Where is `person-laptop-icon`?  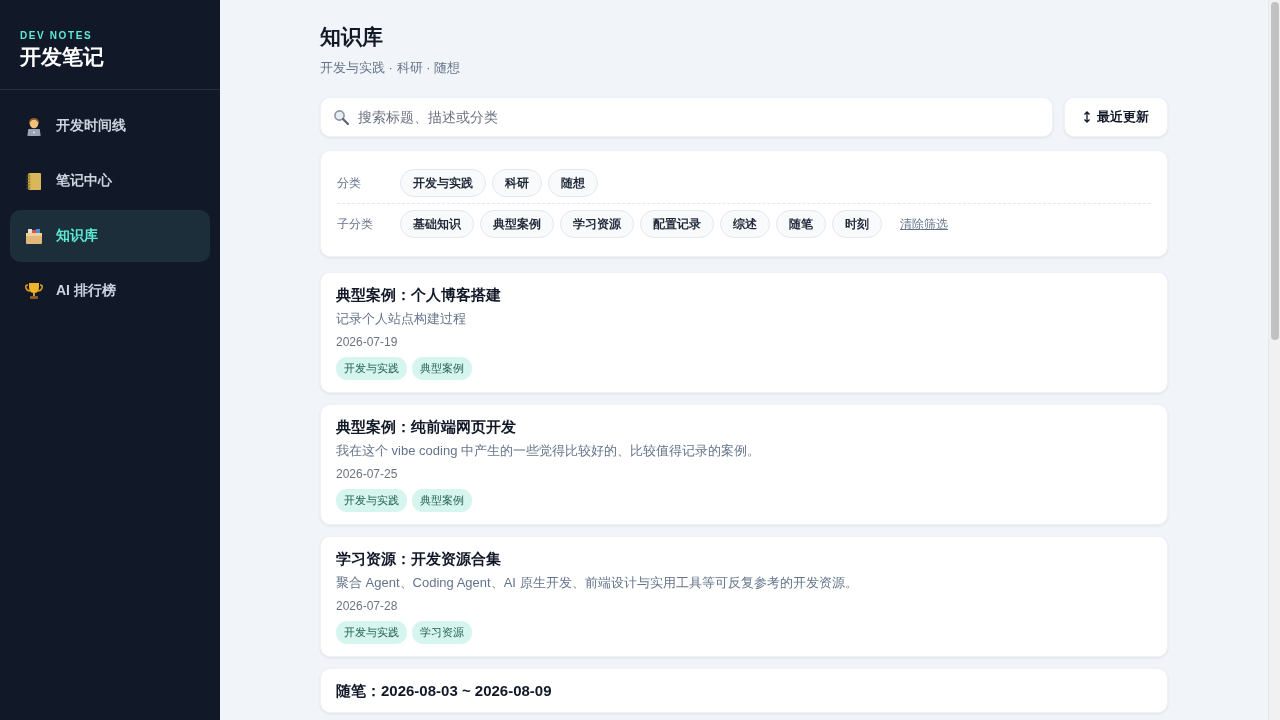
person-laptop-icon is located at coordinates (34, 126).